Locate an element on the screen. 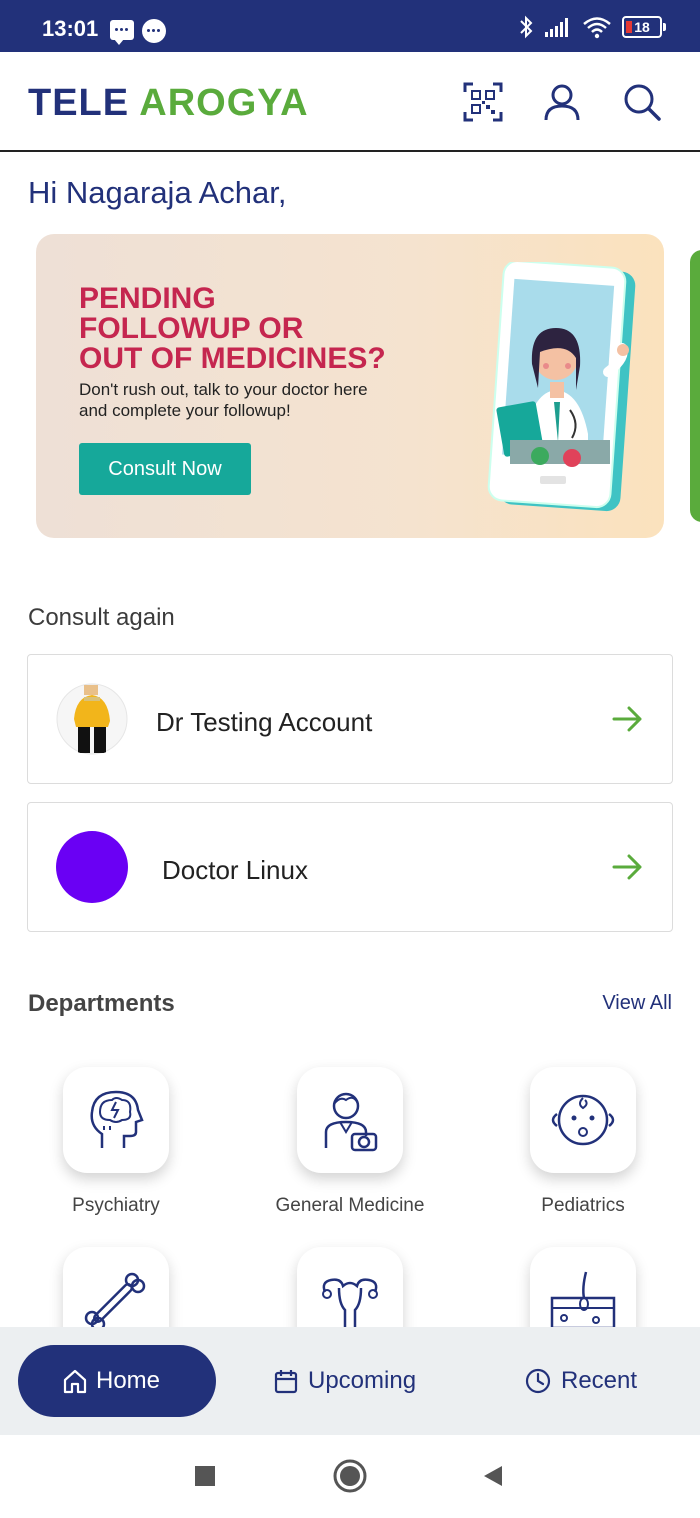  signal-icon is located at coordinates (556, 27).